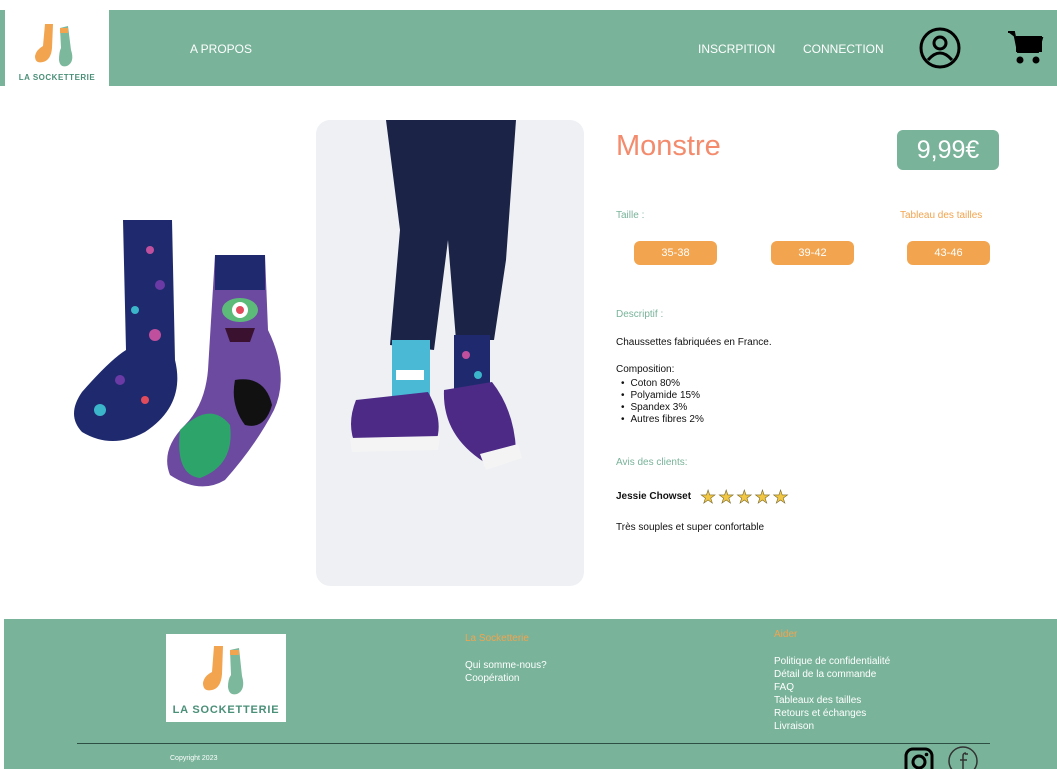 The height and width of the screenshot is (769, 1057). I want to click on user-circle-icon, so click(940, 48).